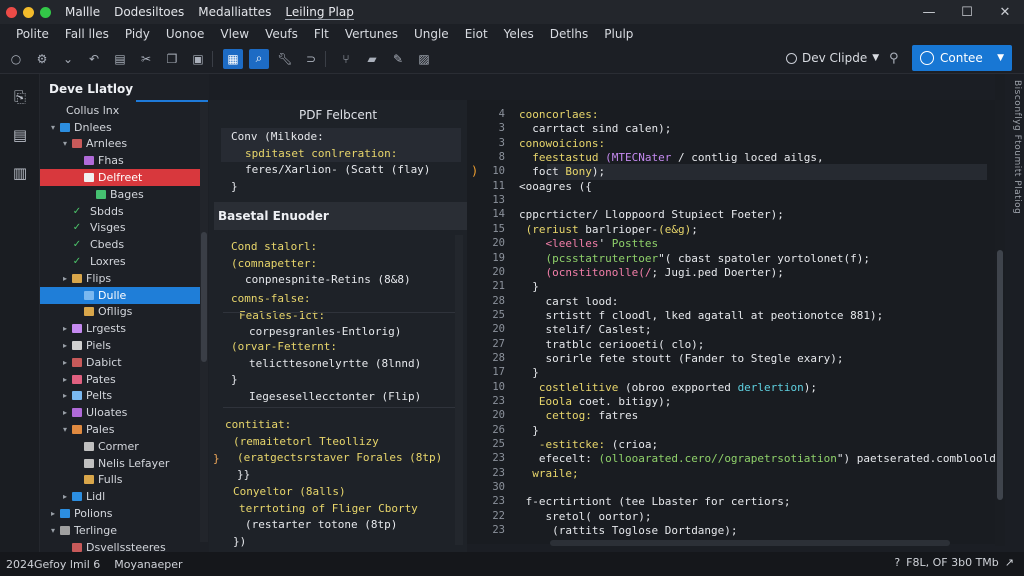  Describe the element at coordinates (120, 295) in the screenshot. I see `tree-item: Dulle` at that location.